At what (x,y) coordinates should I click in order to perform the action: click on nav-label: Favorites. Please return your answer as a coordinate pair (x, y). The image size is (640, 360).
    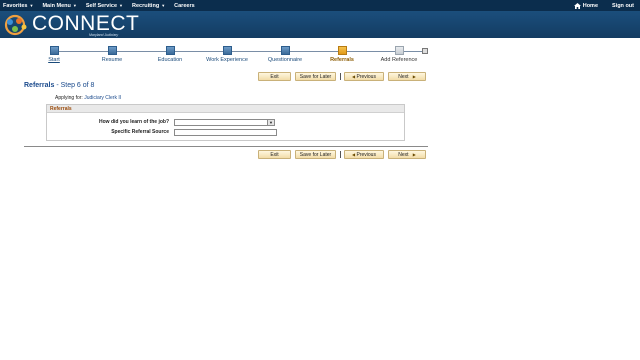
    Looking at the image, I should click on (15, 5).